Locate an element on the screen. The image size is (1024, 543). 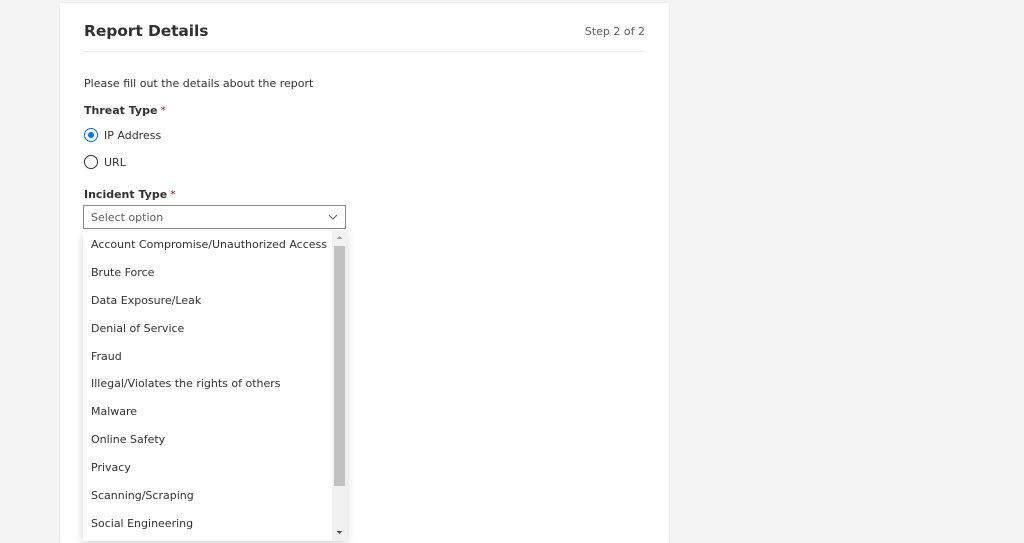
threat-type-label-text: Threat Type is located at coordinates (121, 110).